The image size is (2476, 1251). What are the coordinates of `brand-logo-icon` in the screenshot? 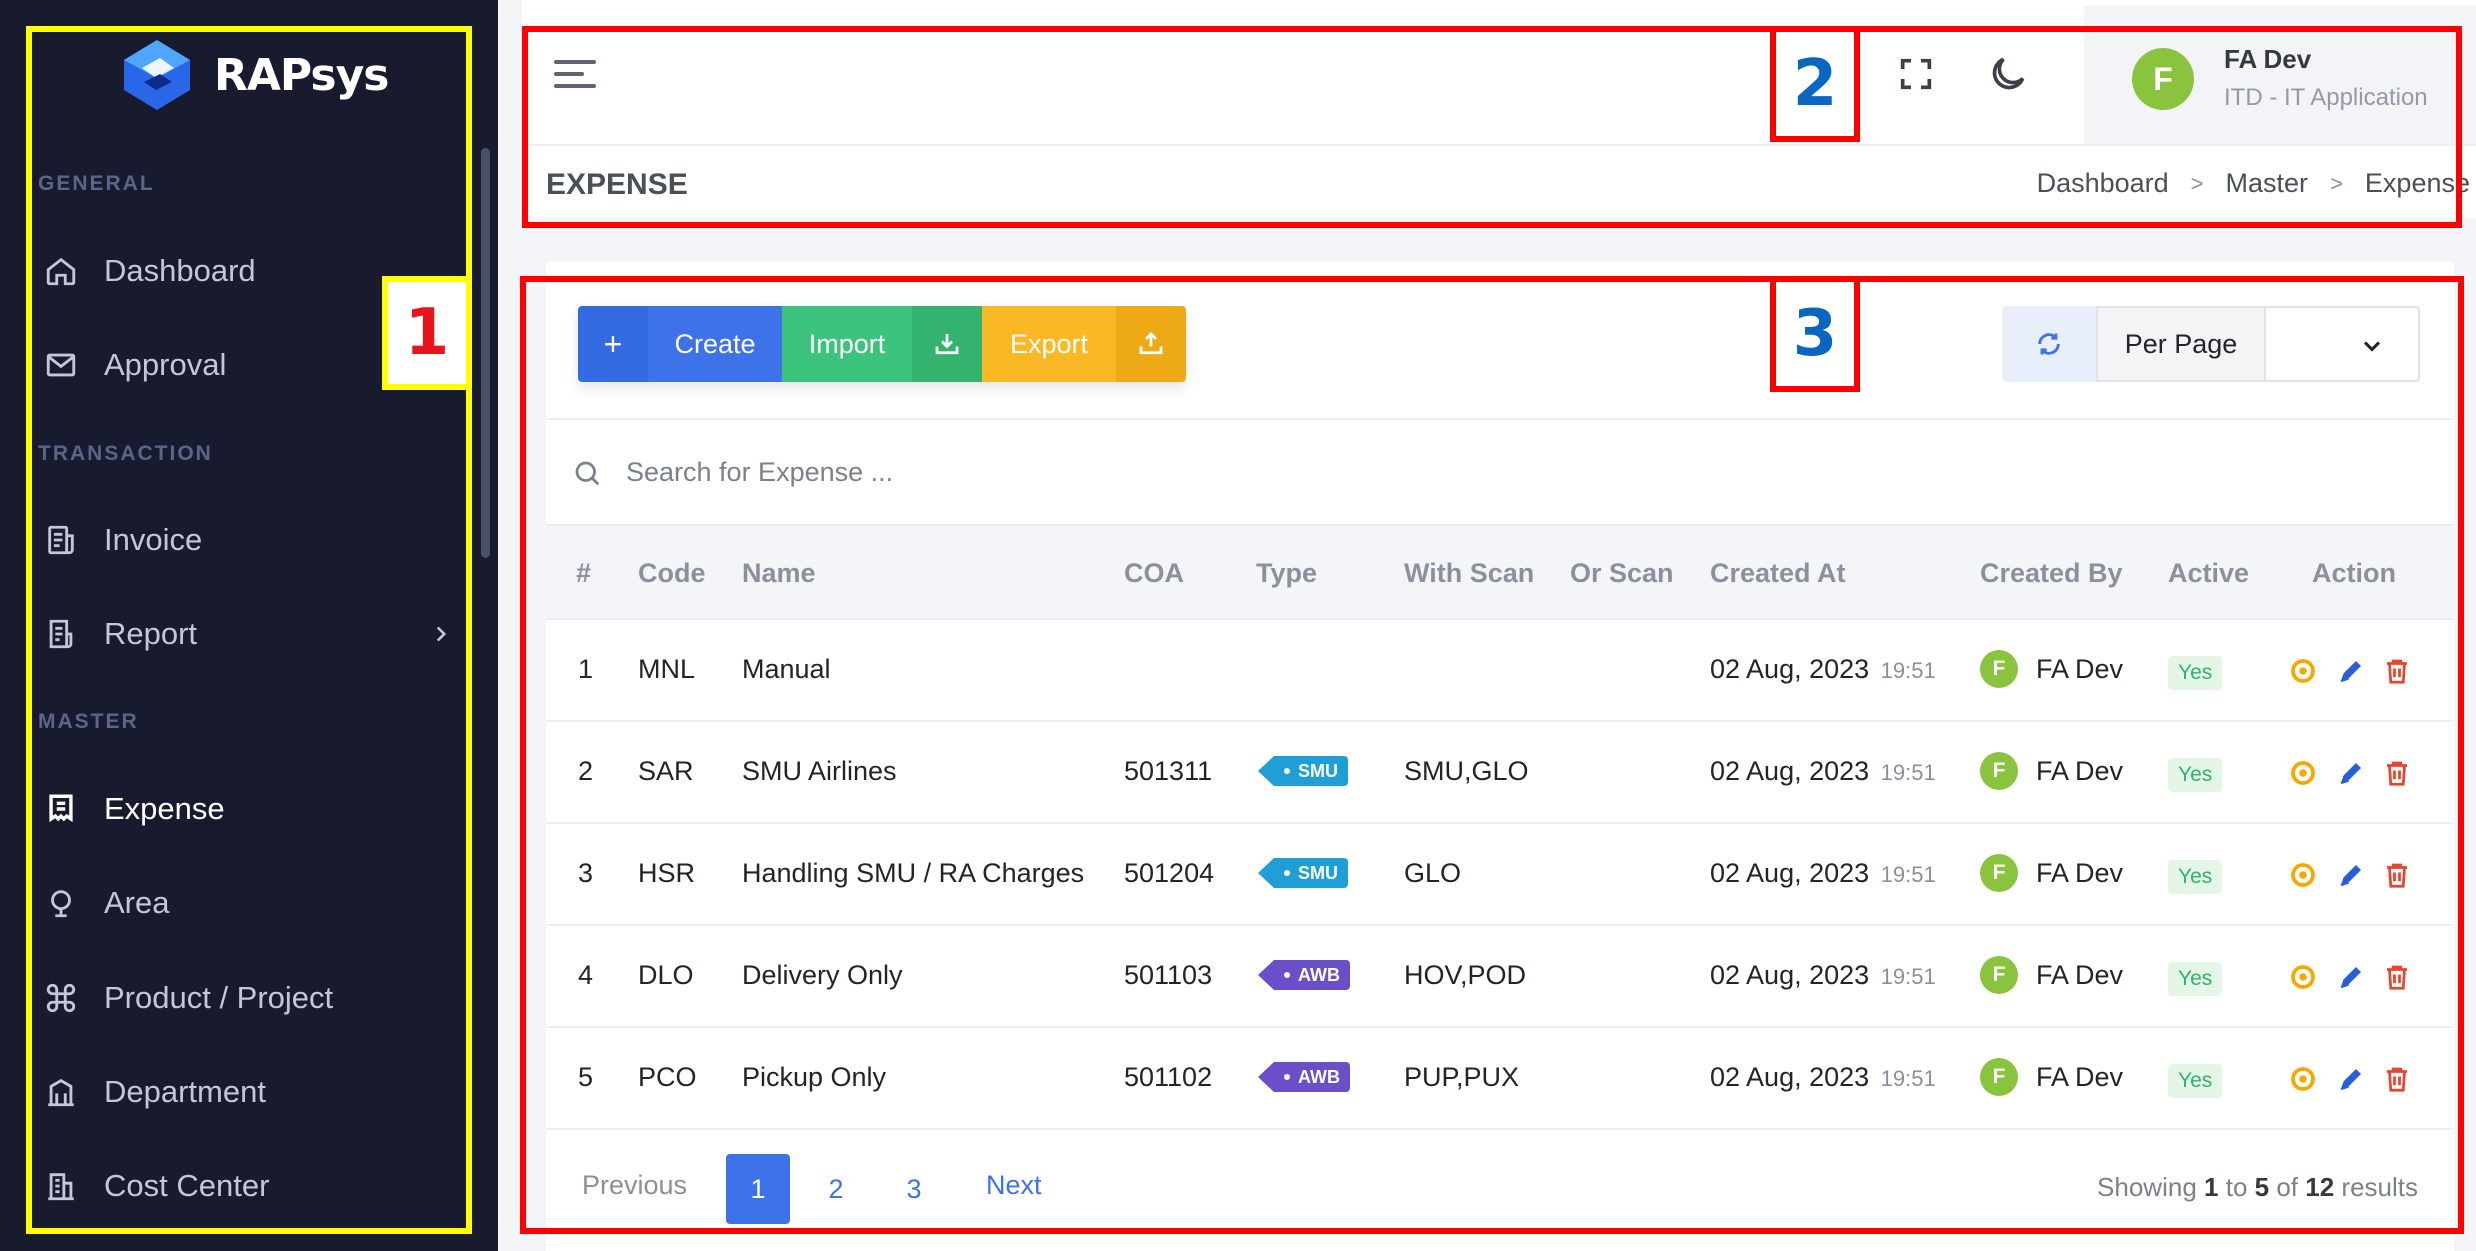 It's located at (157, 75).